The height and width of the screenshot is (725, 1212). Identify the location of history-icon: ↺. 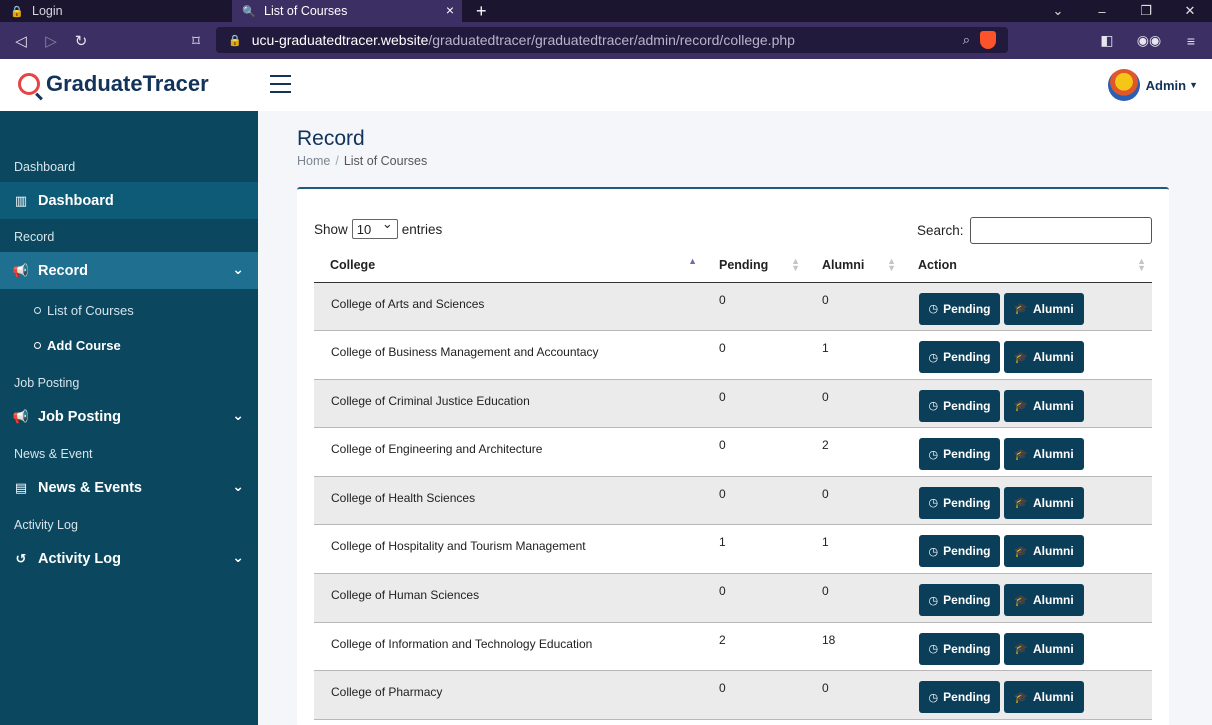
(21, 558).